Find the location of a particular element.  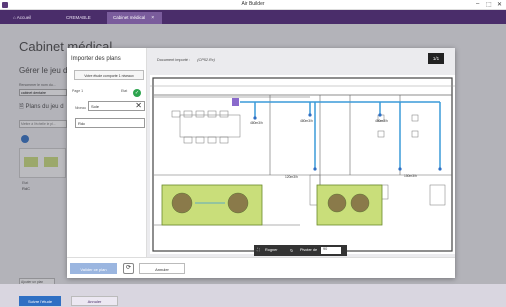

flow-label: 120m3/h is located at coordinates (291, 177).